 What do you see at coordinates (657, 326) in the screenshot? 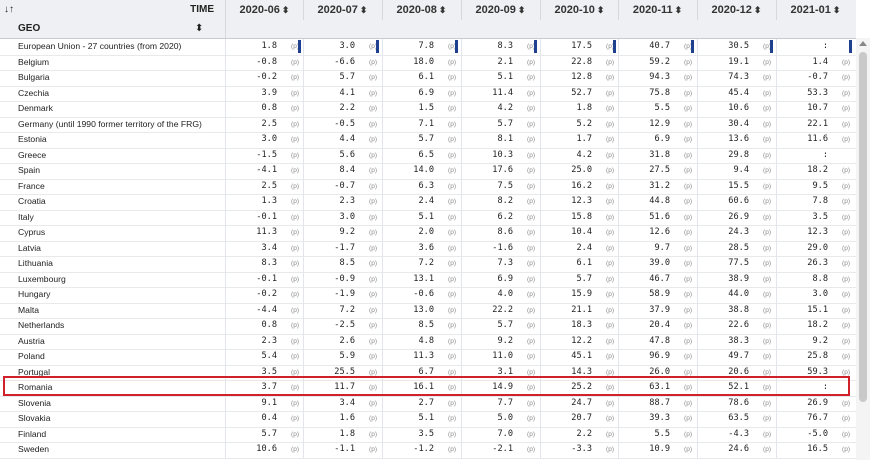
I see `value-cell: 20.4 (p)` at bounding box center [657, 326].